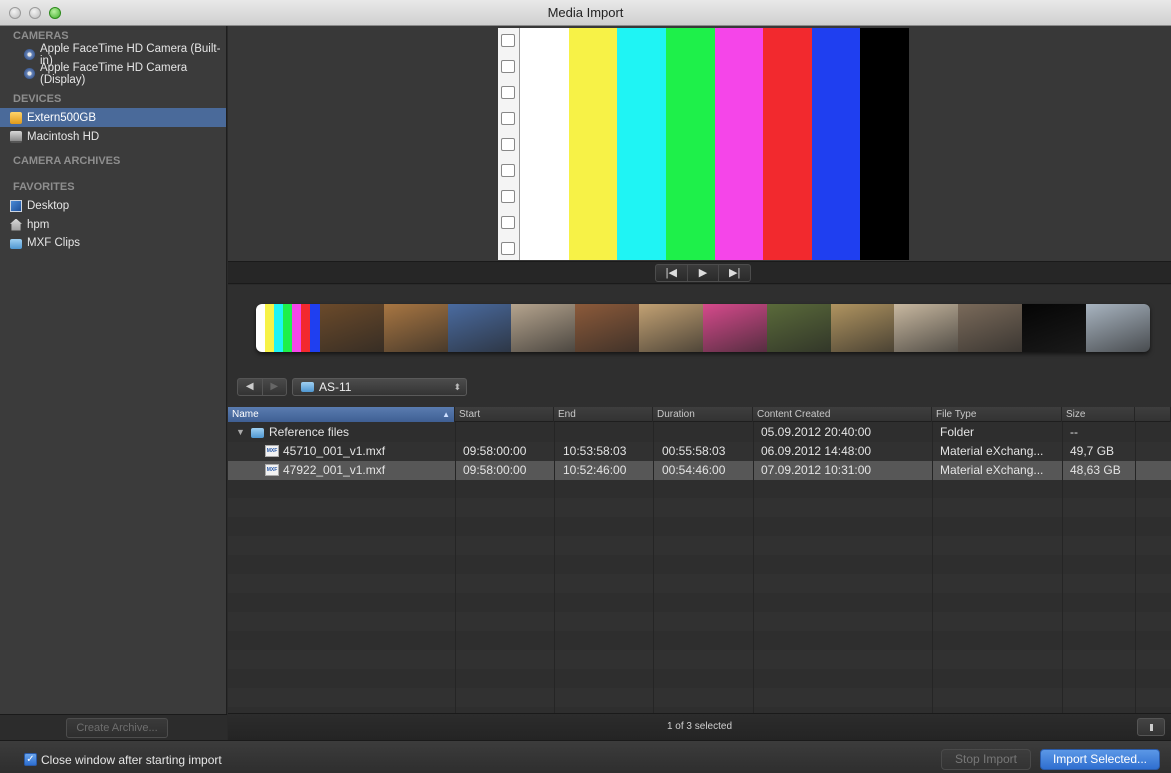 The width and height of the screenshot is (1171, 773). Describe the element at coordinates (603, 432) in the screenshot. I see `cell-end` at that location.